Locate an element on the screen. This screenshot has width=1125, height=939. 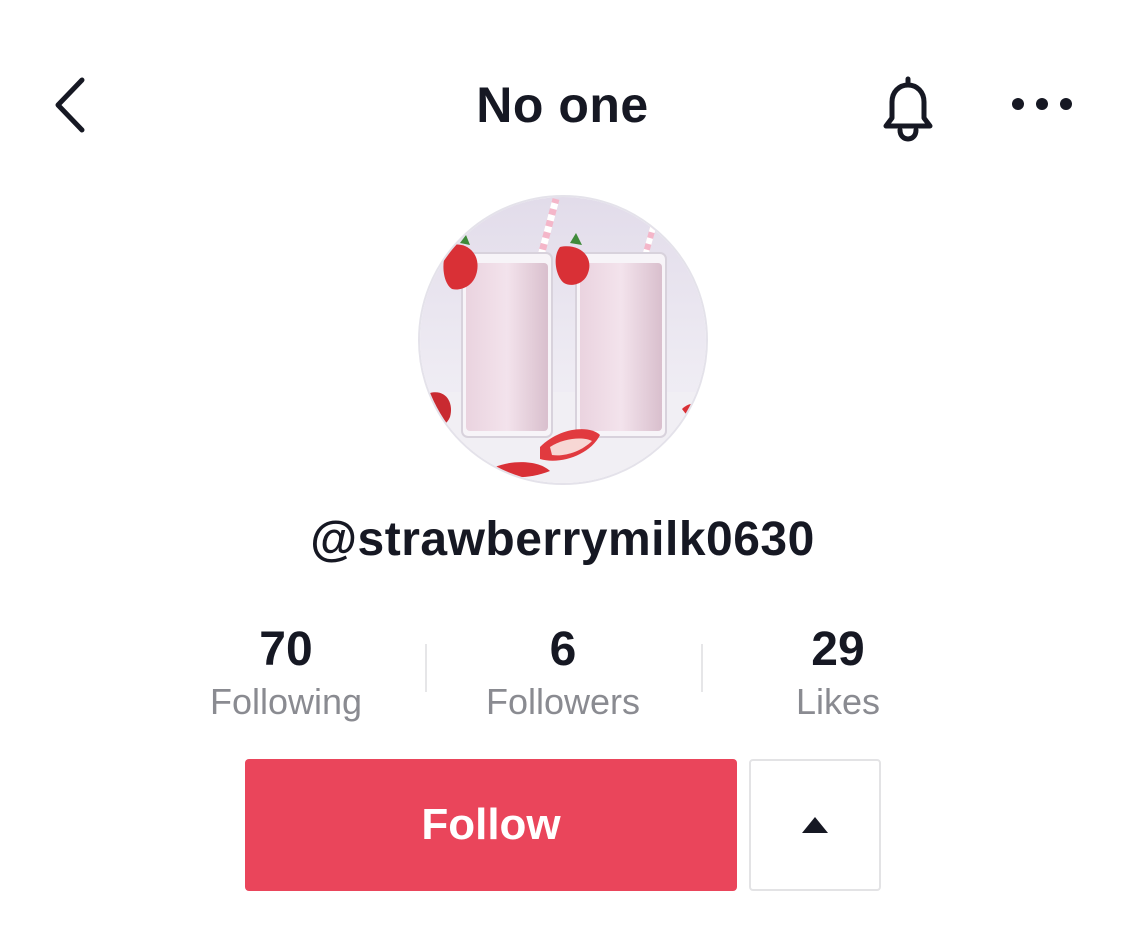
stat-following: 70 Following is located at coordinates (286, 672).